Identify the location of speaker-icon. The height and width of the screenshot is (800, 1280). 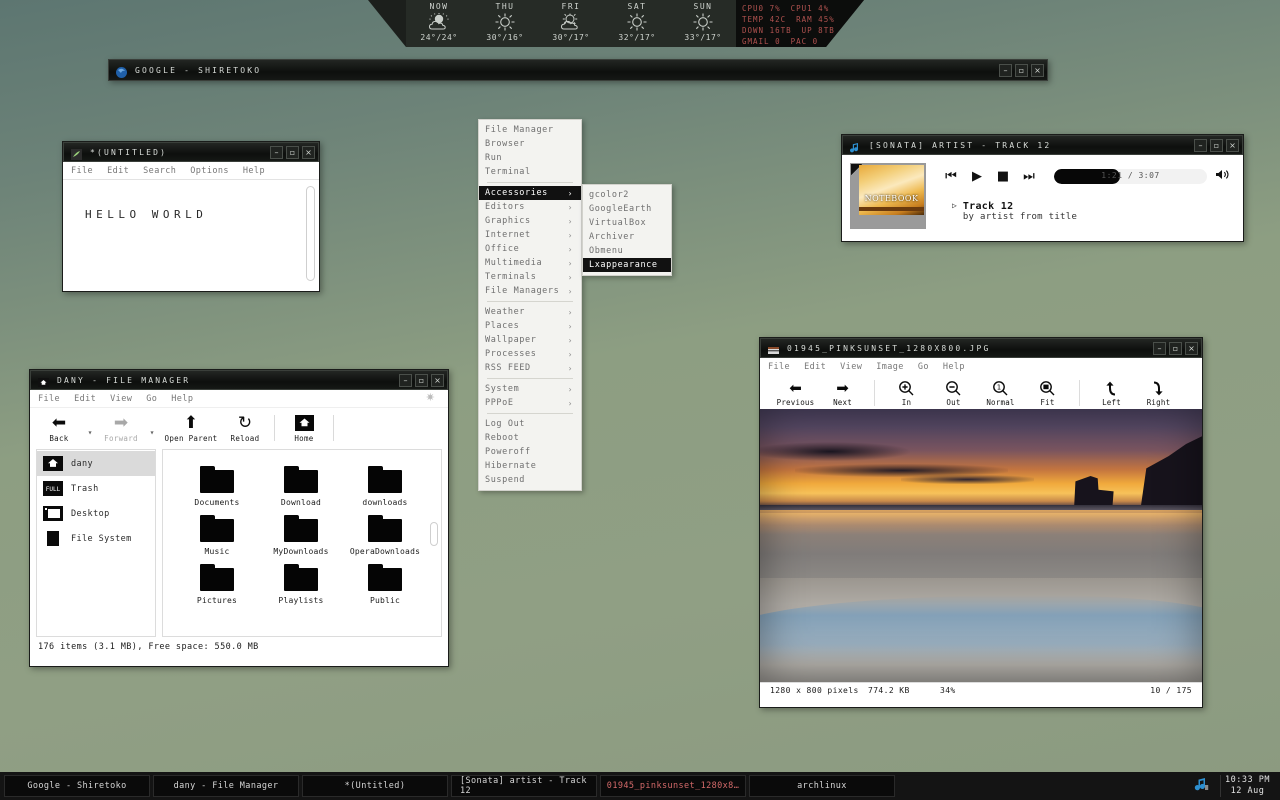
(1225, 176).